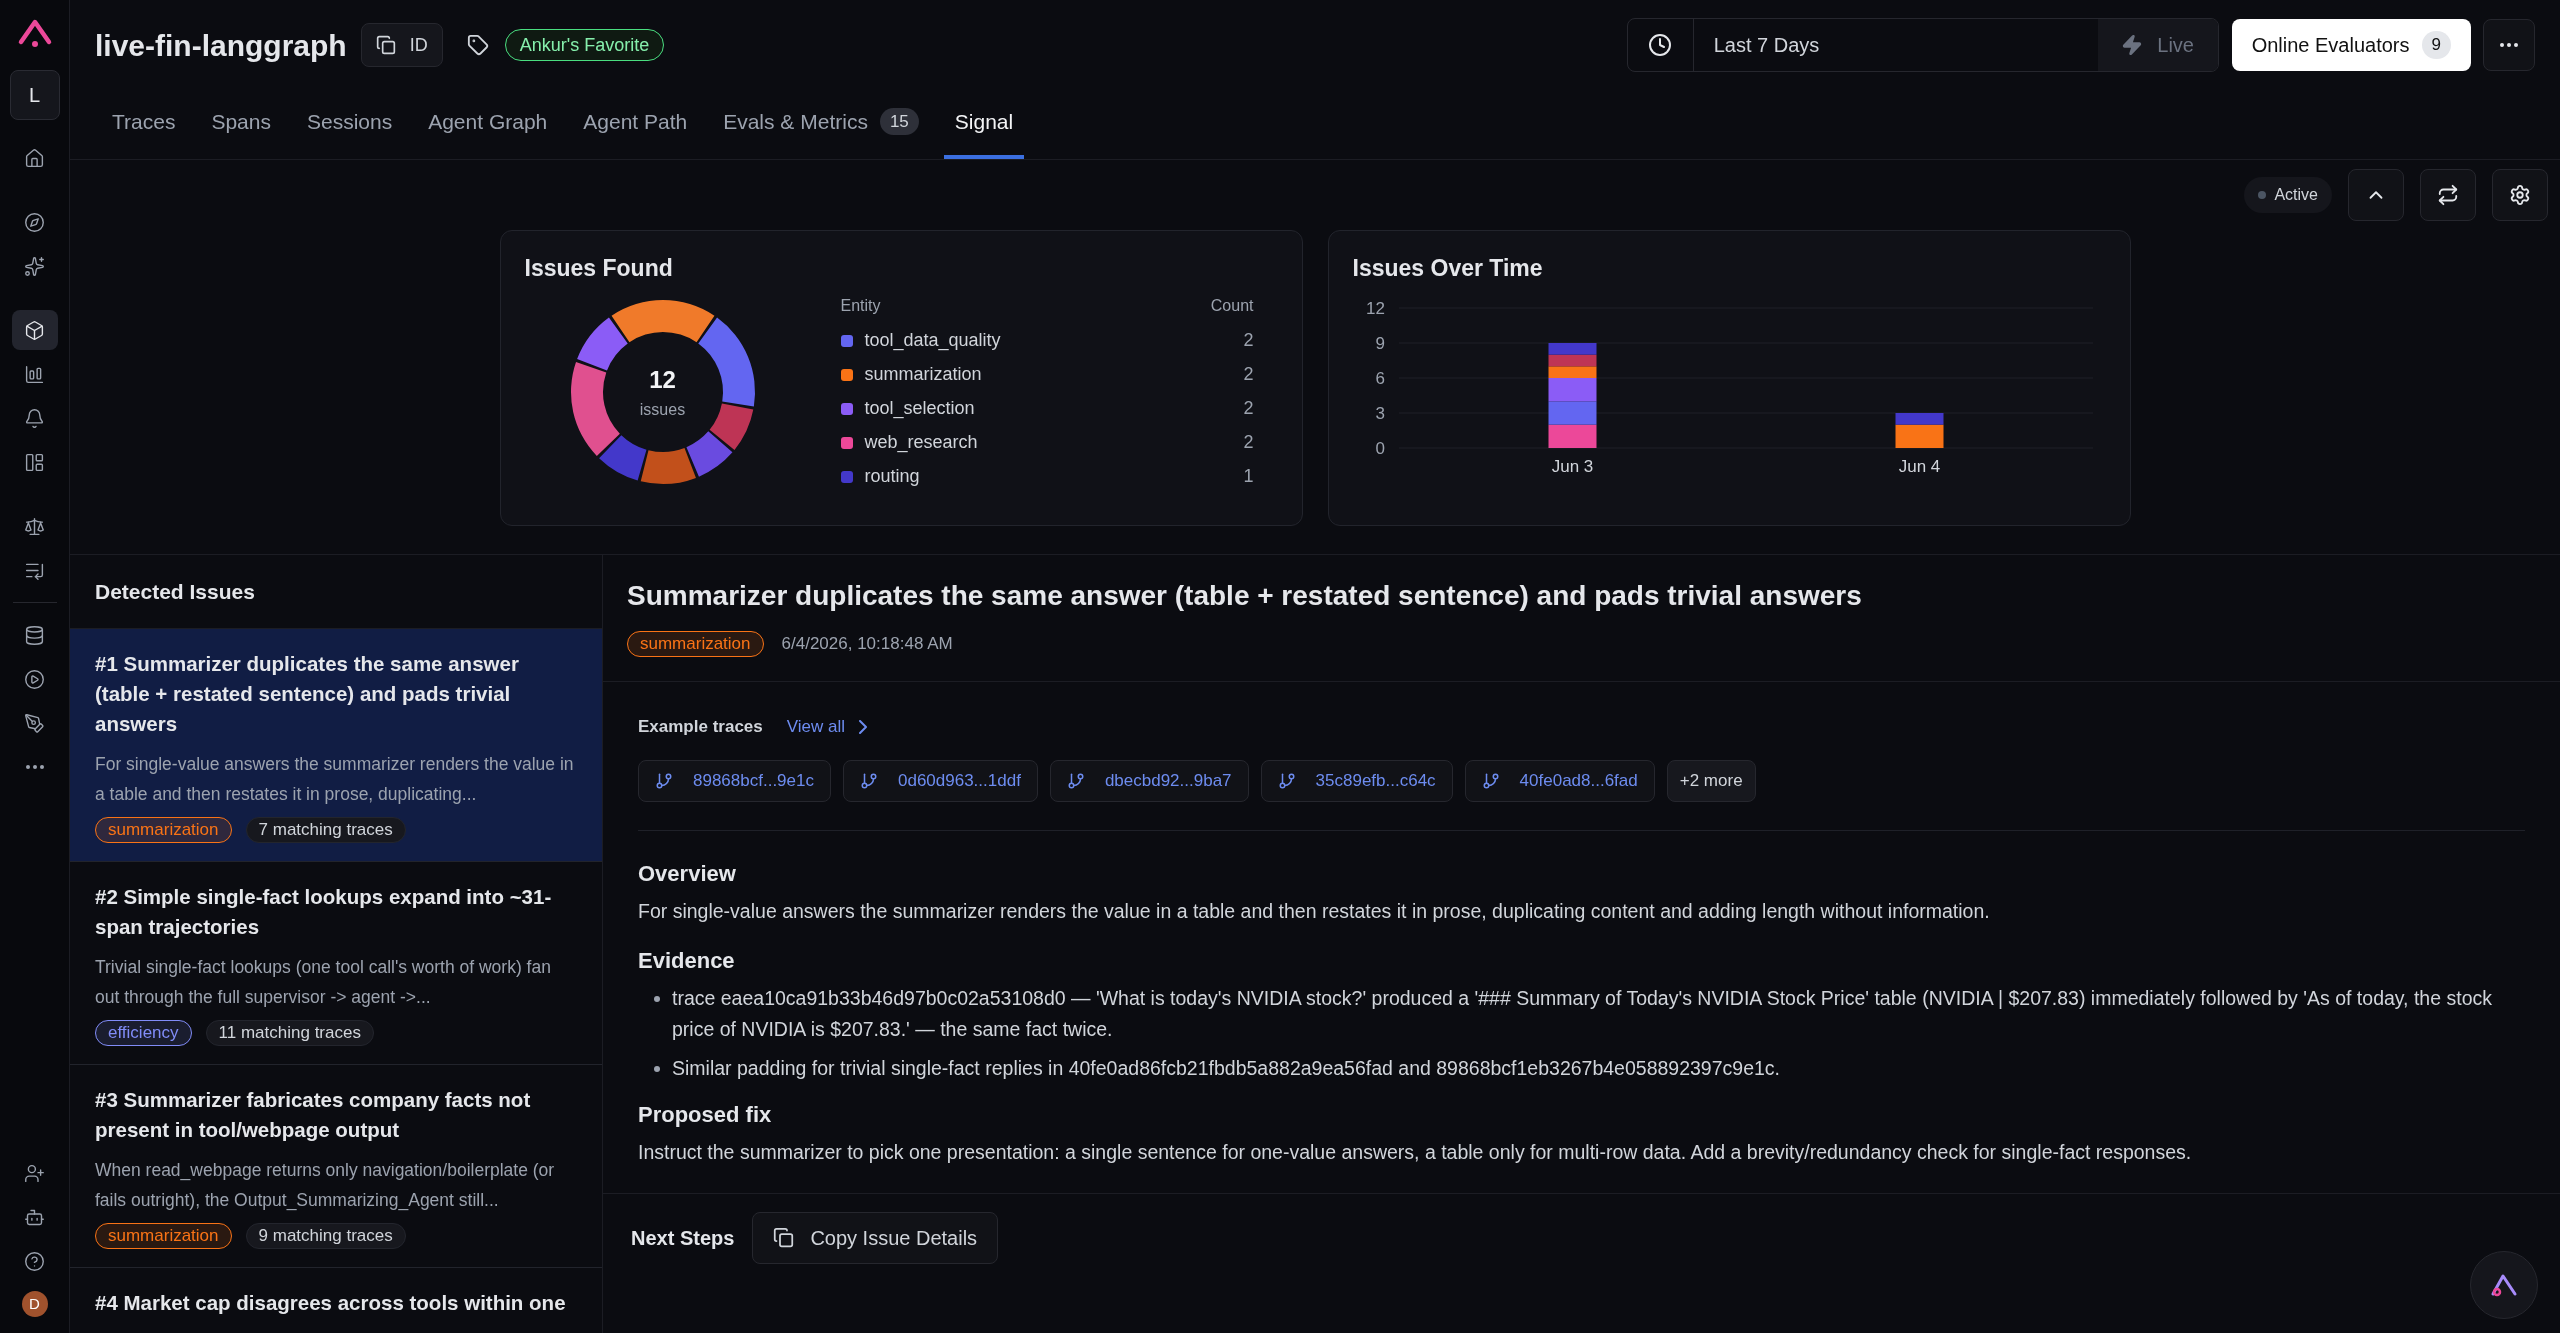  I want to click on y-tick-label: 0, so click(1380, 448).